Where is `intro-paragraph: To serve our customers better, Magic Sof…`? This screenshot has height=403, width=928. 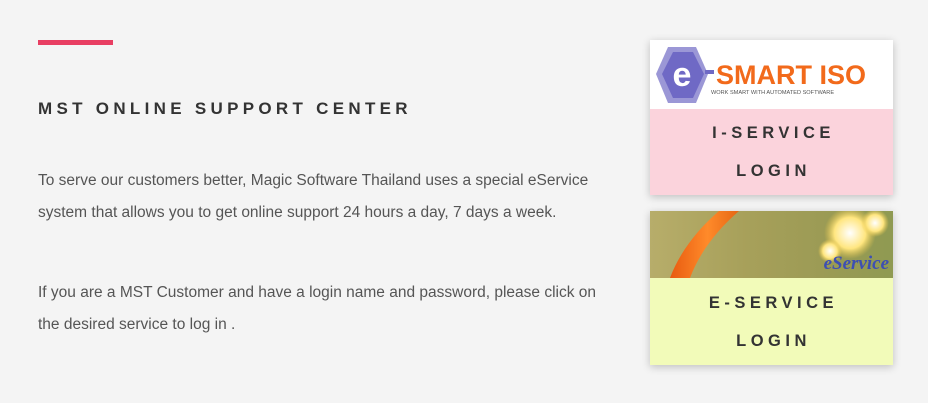
intro-paragraph: To serve our customers better, Magic Sof… is located at coordinates (313, 196).